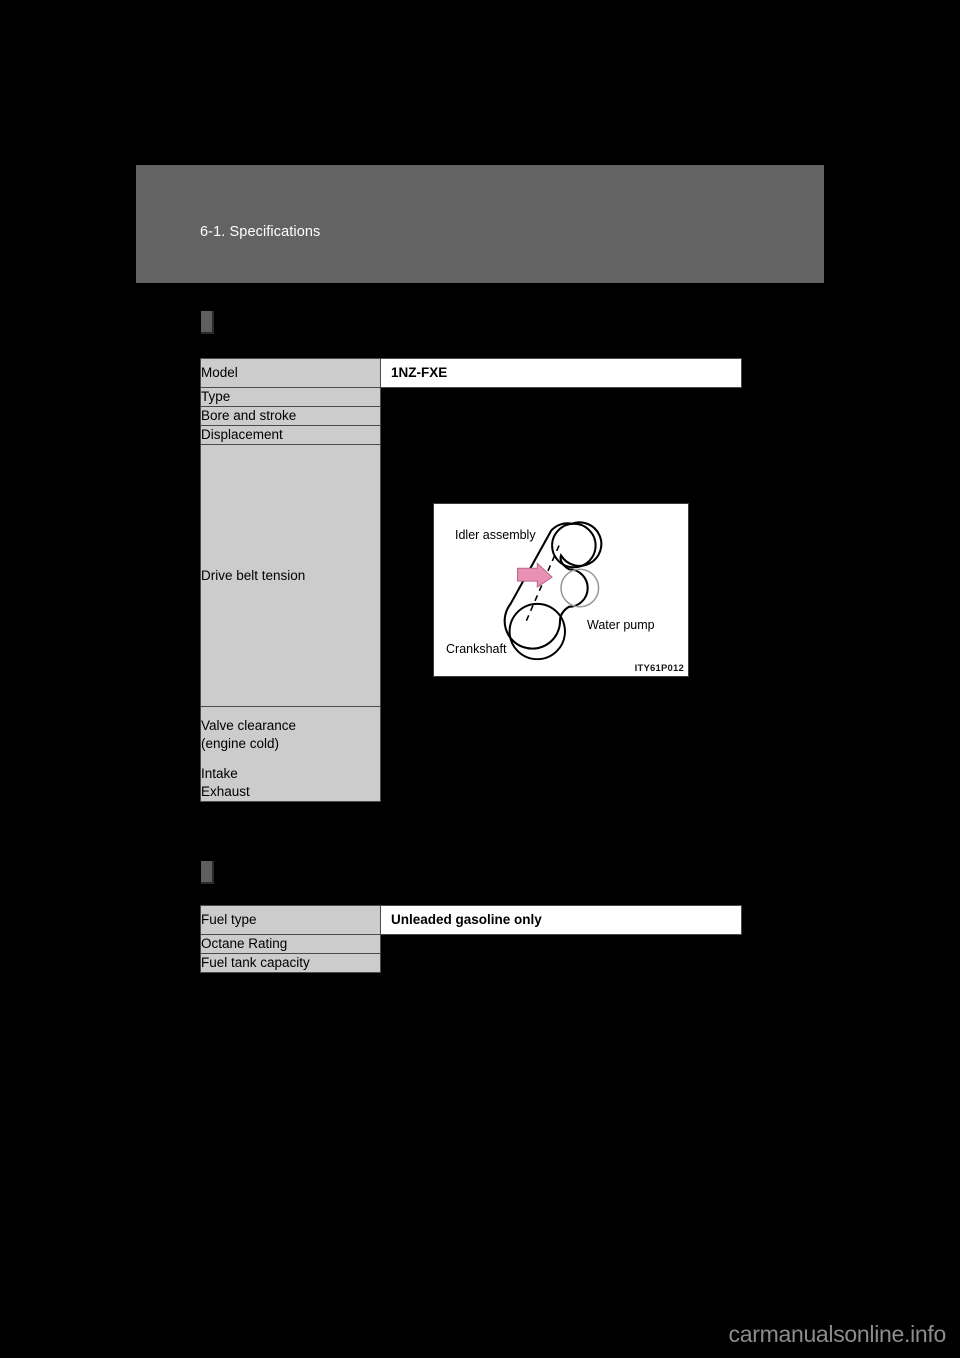 Image resolution: width=960 pixels, height=1358 pixels. Describe the element at coordinates (225, 791) in the screenshot. I see `valve-clearance-exhaust: Exhaust` at that location.